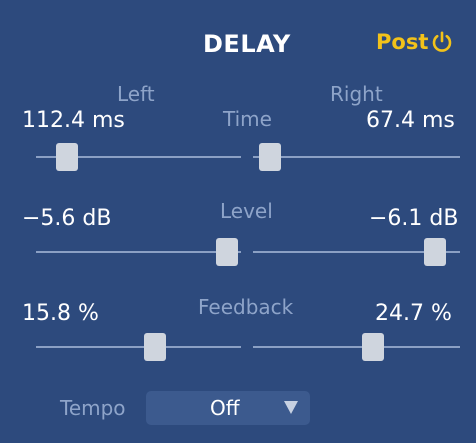 The image size is (476, 443). What do you see at coordinates (73, 120) in the screenshot?
I see `time-left-value: 112.4 ms` at bounding box center [73, 120].